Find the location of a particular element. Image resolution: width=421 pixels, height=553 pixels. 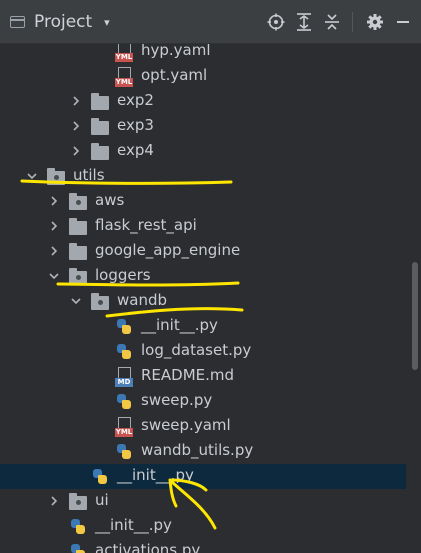

tree-row-exp2: exp2 is located at coordinates (203, 101).